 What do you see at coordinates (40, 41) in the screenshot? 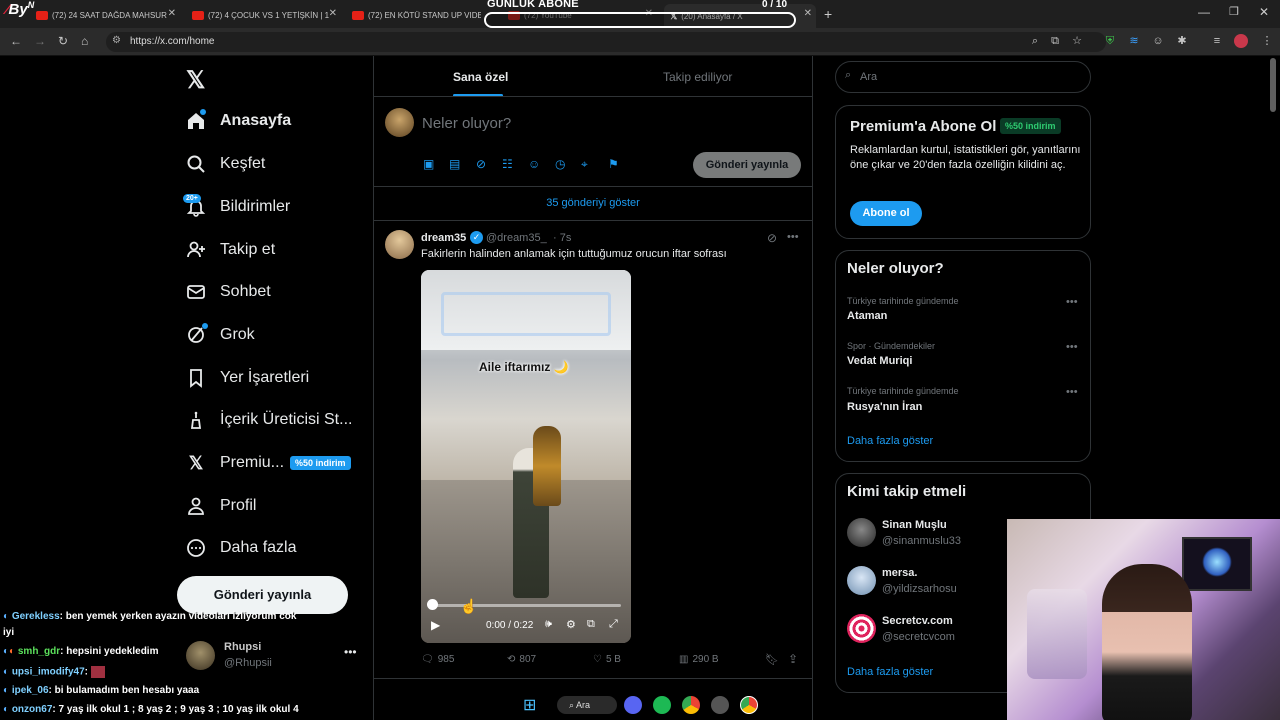
I see `forward-icon: →` at bounding box center [40, 41].